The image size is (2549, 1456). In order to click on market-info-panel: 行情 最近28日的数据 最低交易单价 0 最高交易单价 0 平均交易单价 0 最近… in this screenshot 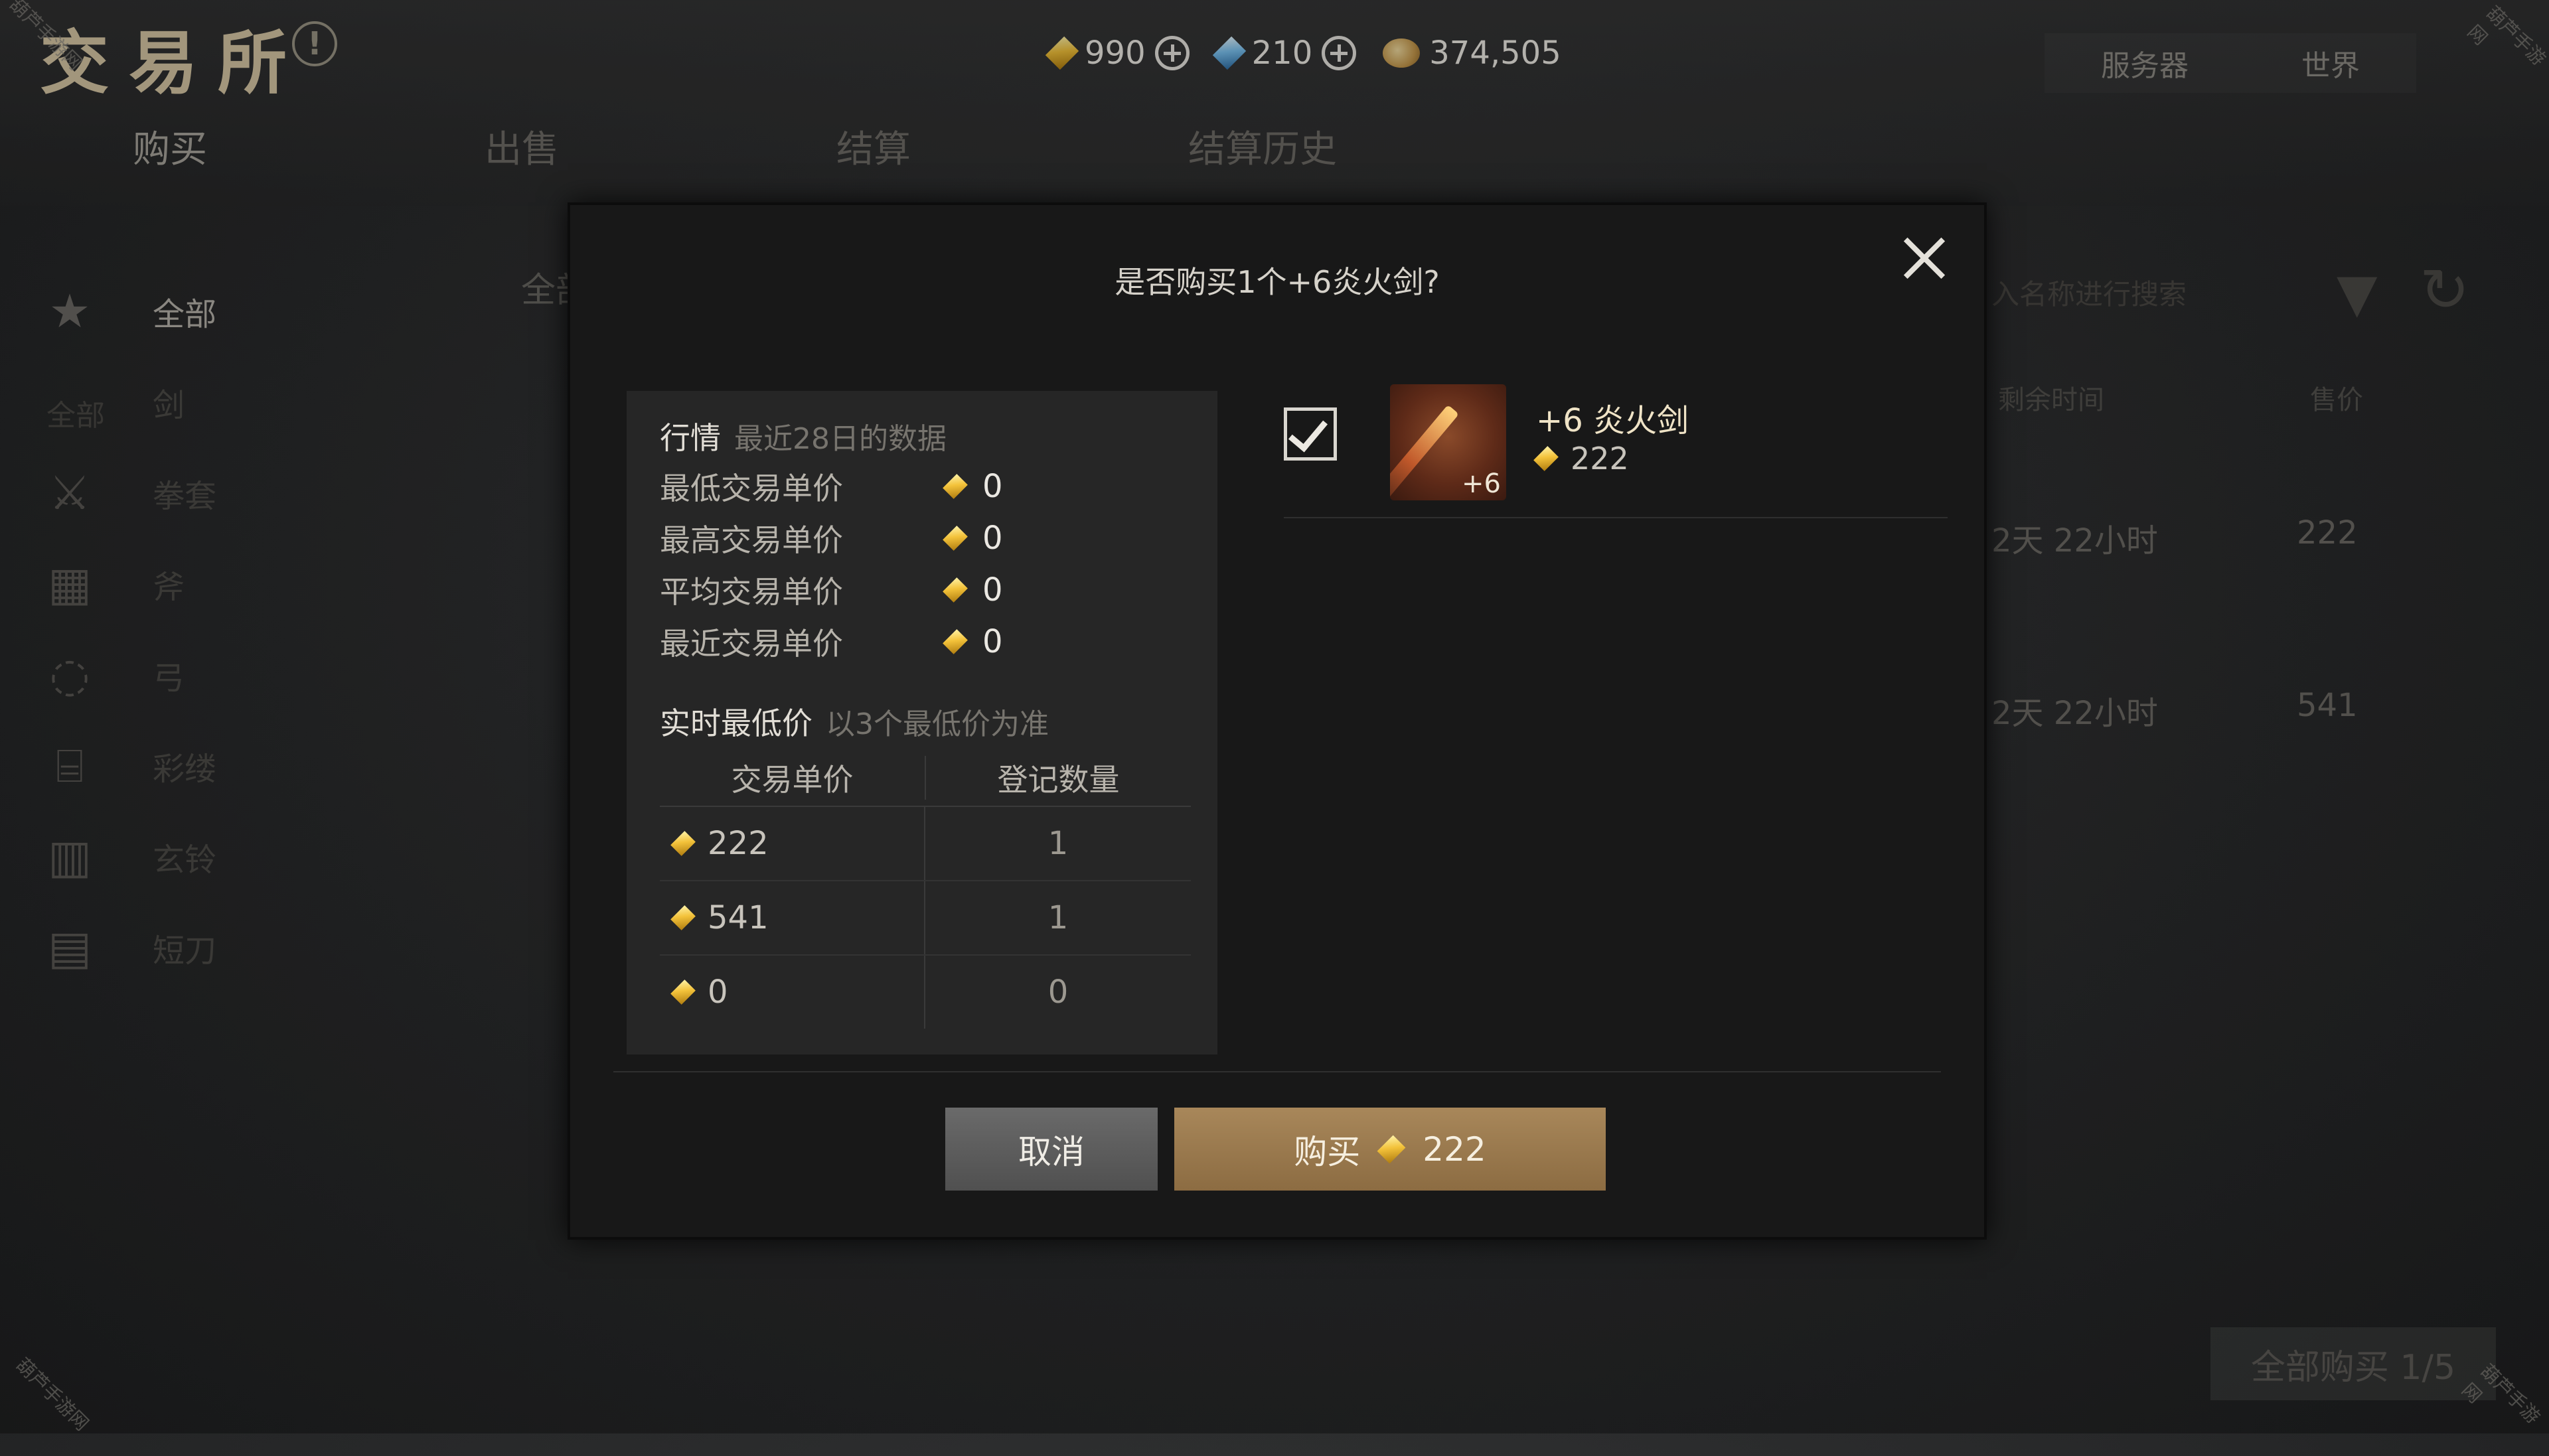, I will do `click(922, 723)`.